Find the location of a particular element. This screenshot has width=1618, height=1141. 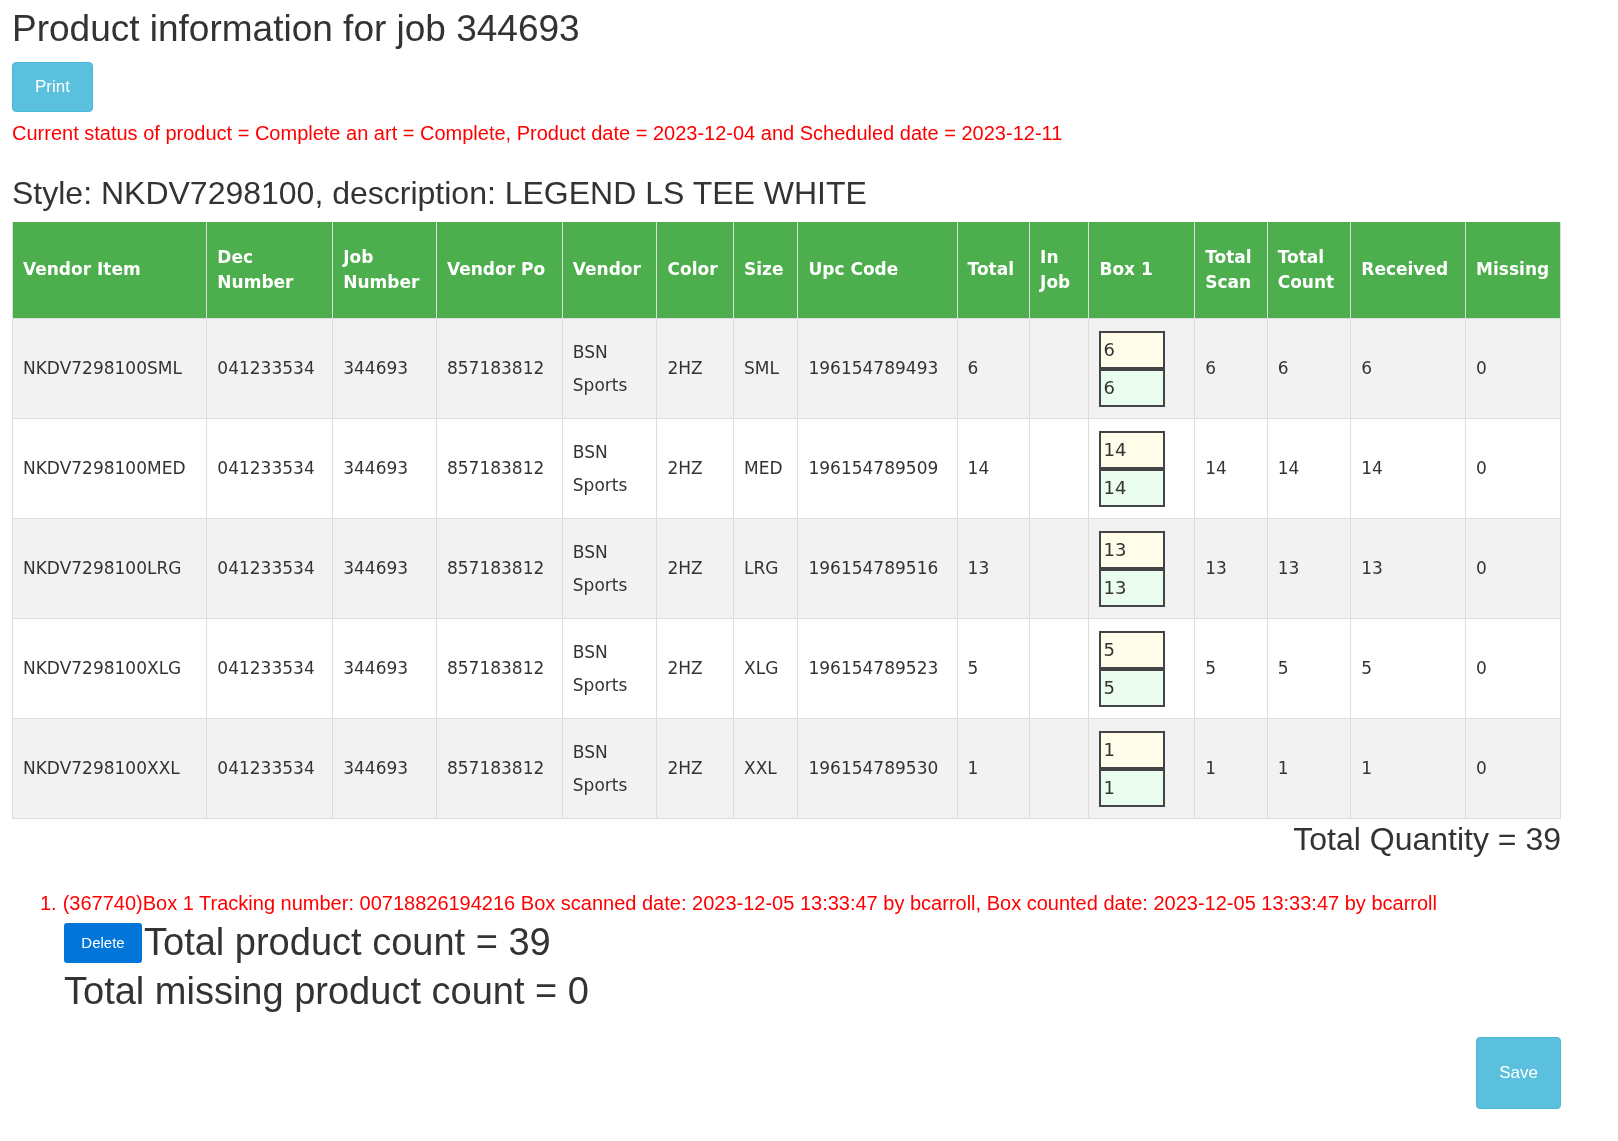

column-header: Missing is located at coordinates (1513, 270).